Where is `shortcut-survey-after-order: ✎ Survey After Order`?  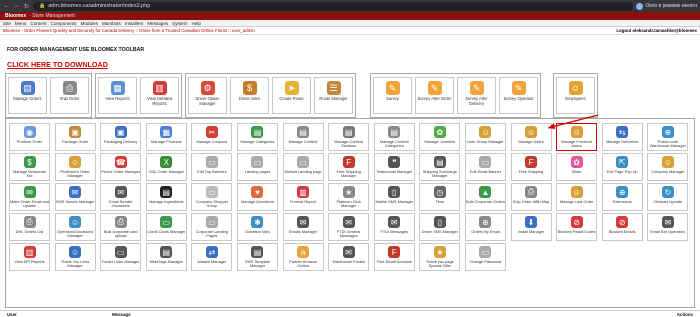
shortcut-survey-after-order: ✎ Survey After Order is located at coordinates (434, 95).